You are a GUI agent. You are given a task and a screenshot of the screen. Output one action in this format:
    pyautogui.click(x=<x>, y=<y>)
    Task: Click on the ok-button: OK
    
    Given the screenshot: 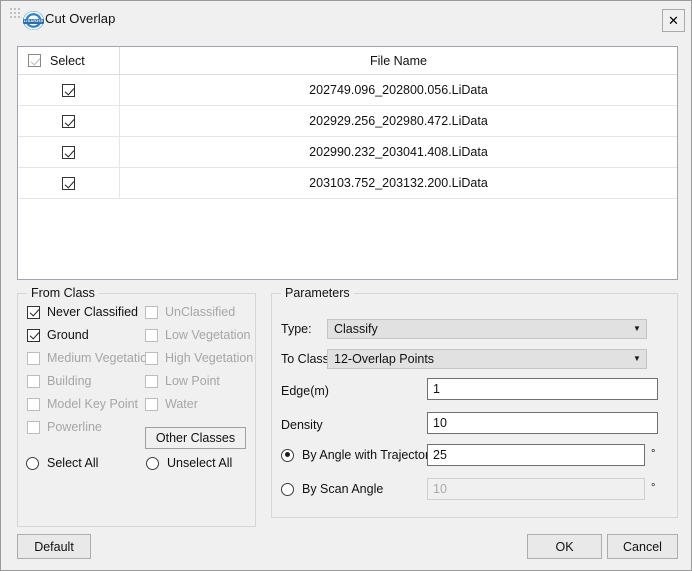 What is the action you would take?
    pyautogui.click(x=564, y=546)
    